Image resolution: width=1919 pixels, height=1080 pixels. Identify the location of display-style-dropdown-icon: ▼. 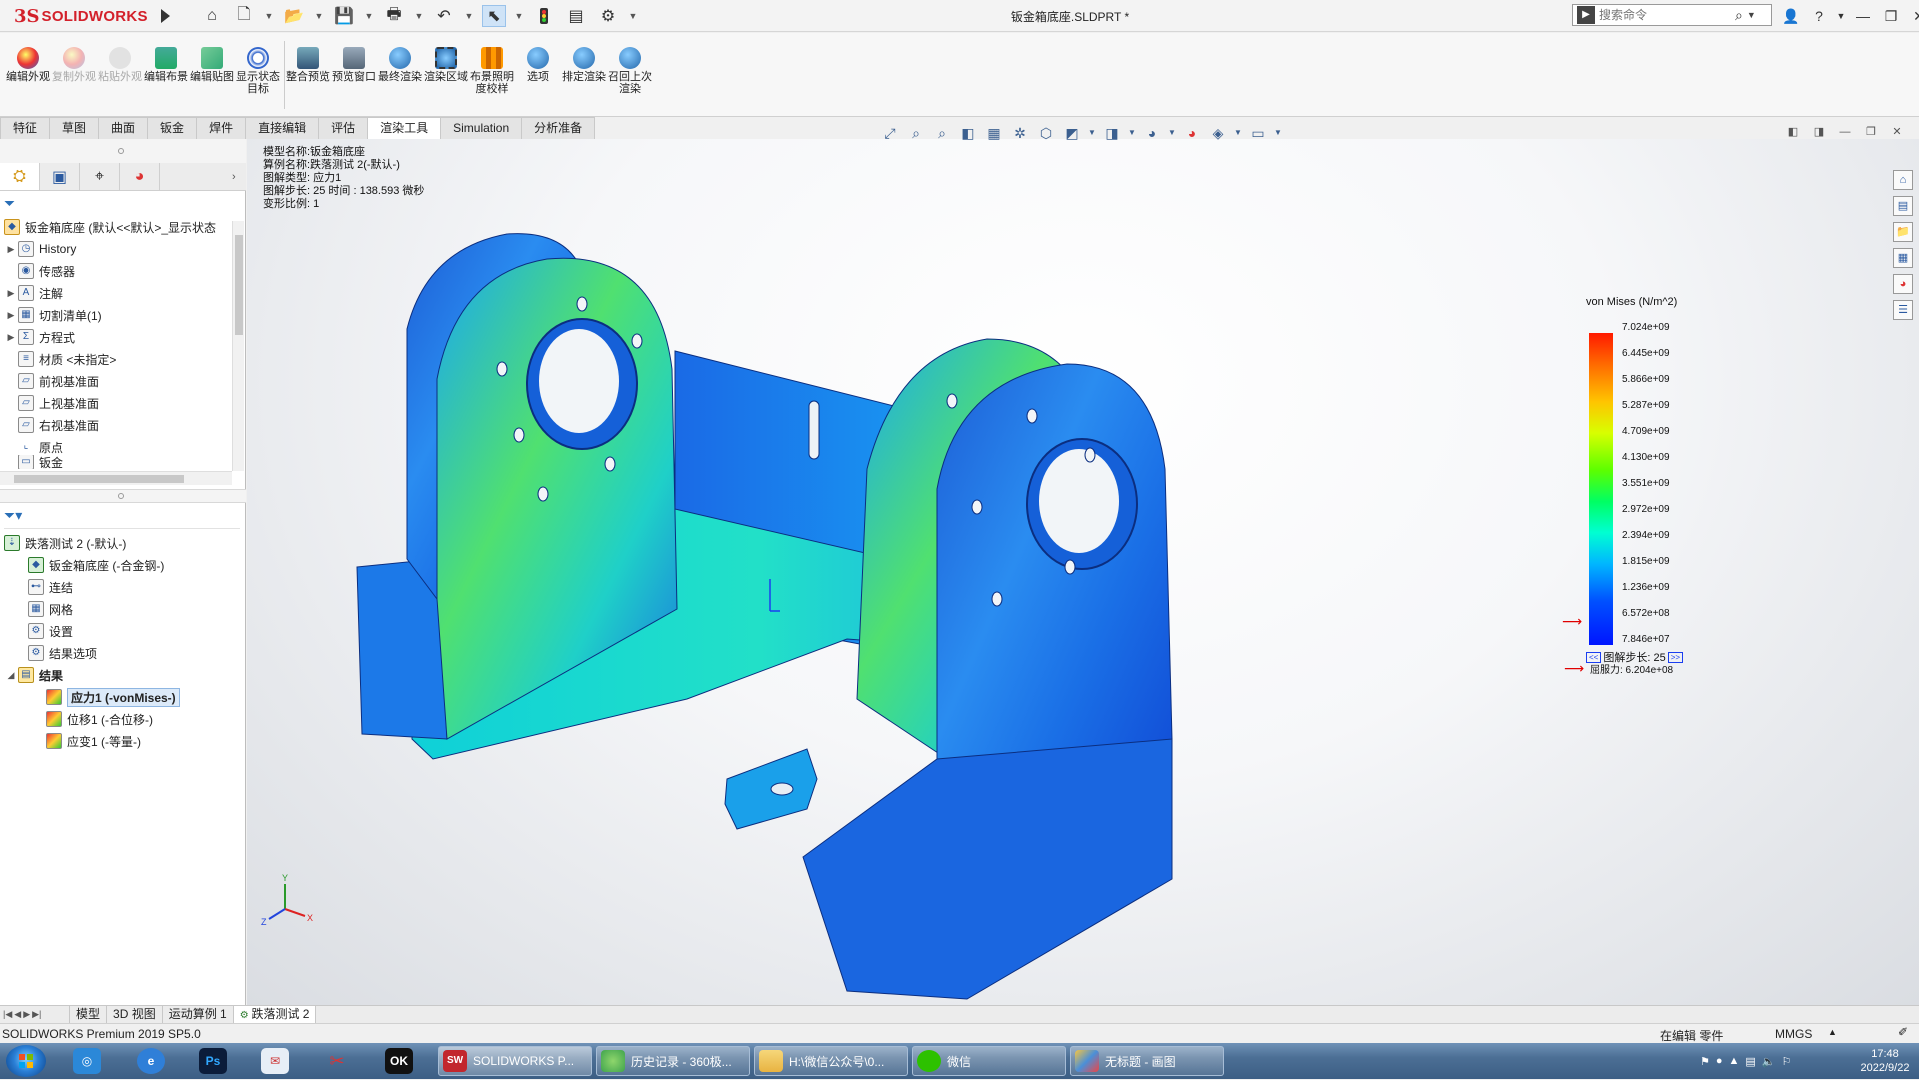
(1092, 133).